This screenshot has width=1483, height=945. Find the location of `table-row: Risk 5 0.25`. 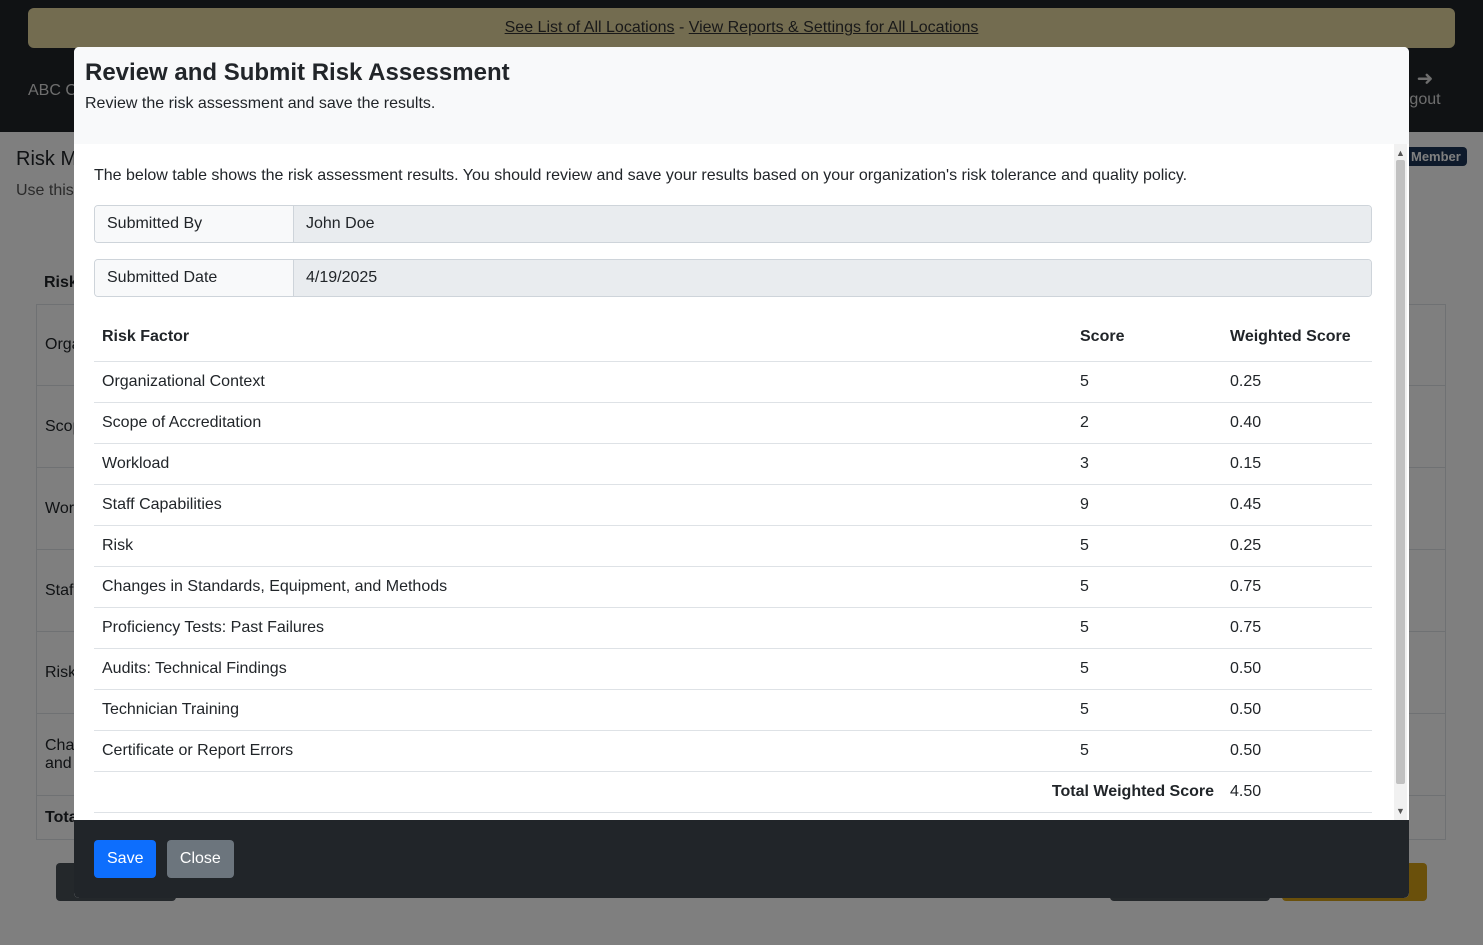

table-row: Risk 5 0.25 is located at coordinates (733, 546).